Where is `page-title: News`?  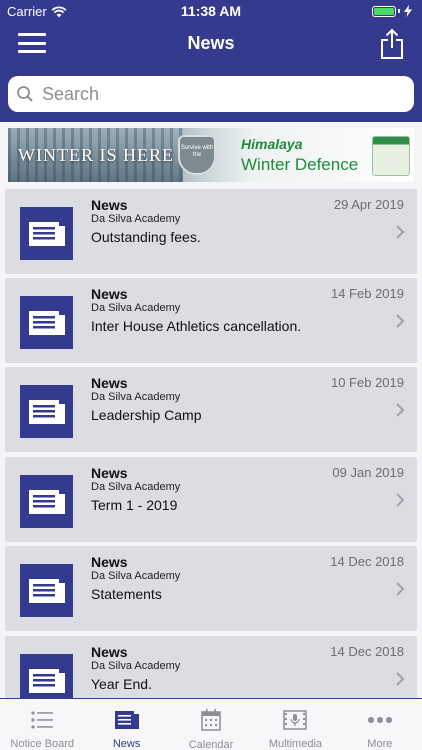
page-title: News is located at coordinates (211, 43).